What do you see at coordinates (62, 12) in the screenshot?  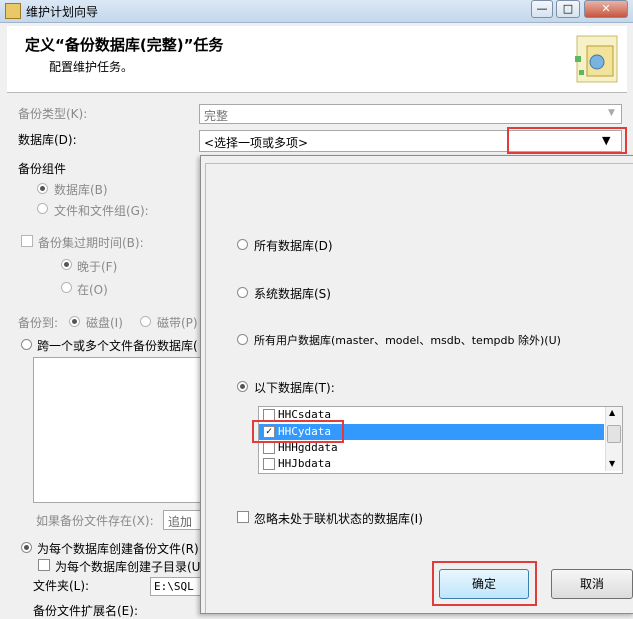 I see `window-title: 维护计划向导` at bounding box center [62, 12].